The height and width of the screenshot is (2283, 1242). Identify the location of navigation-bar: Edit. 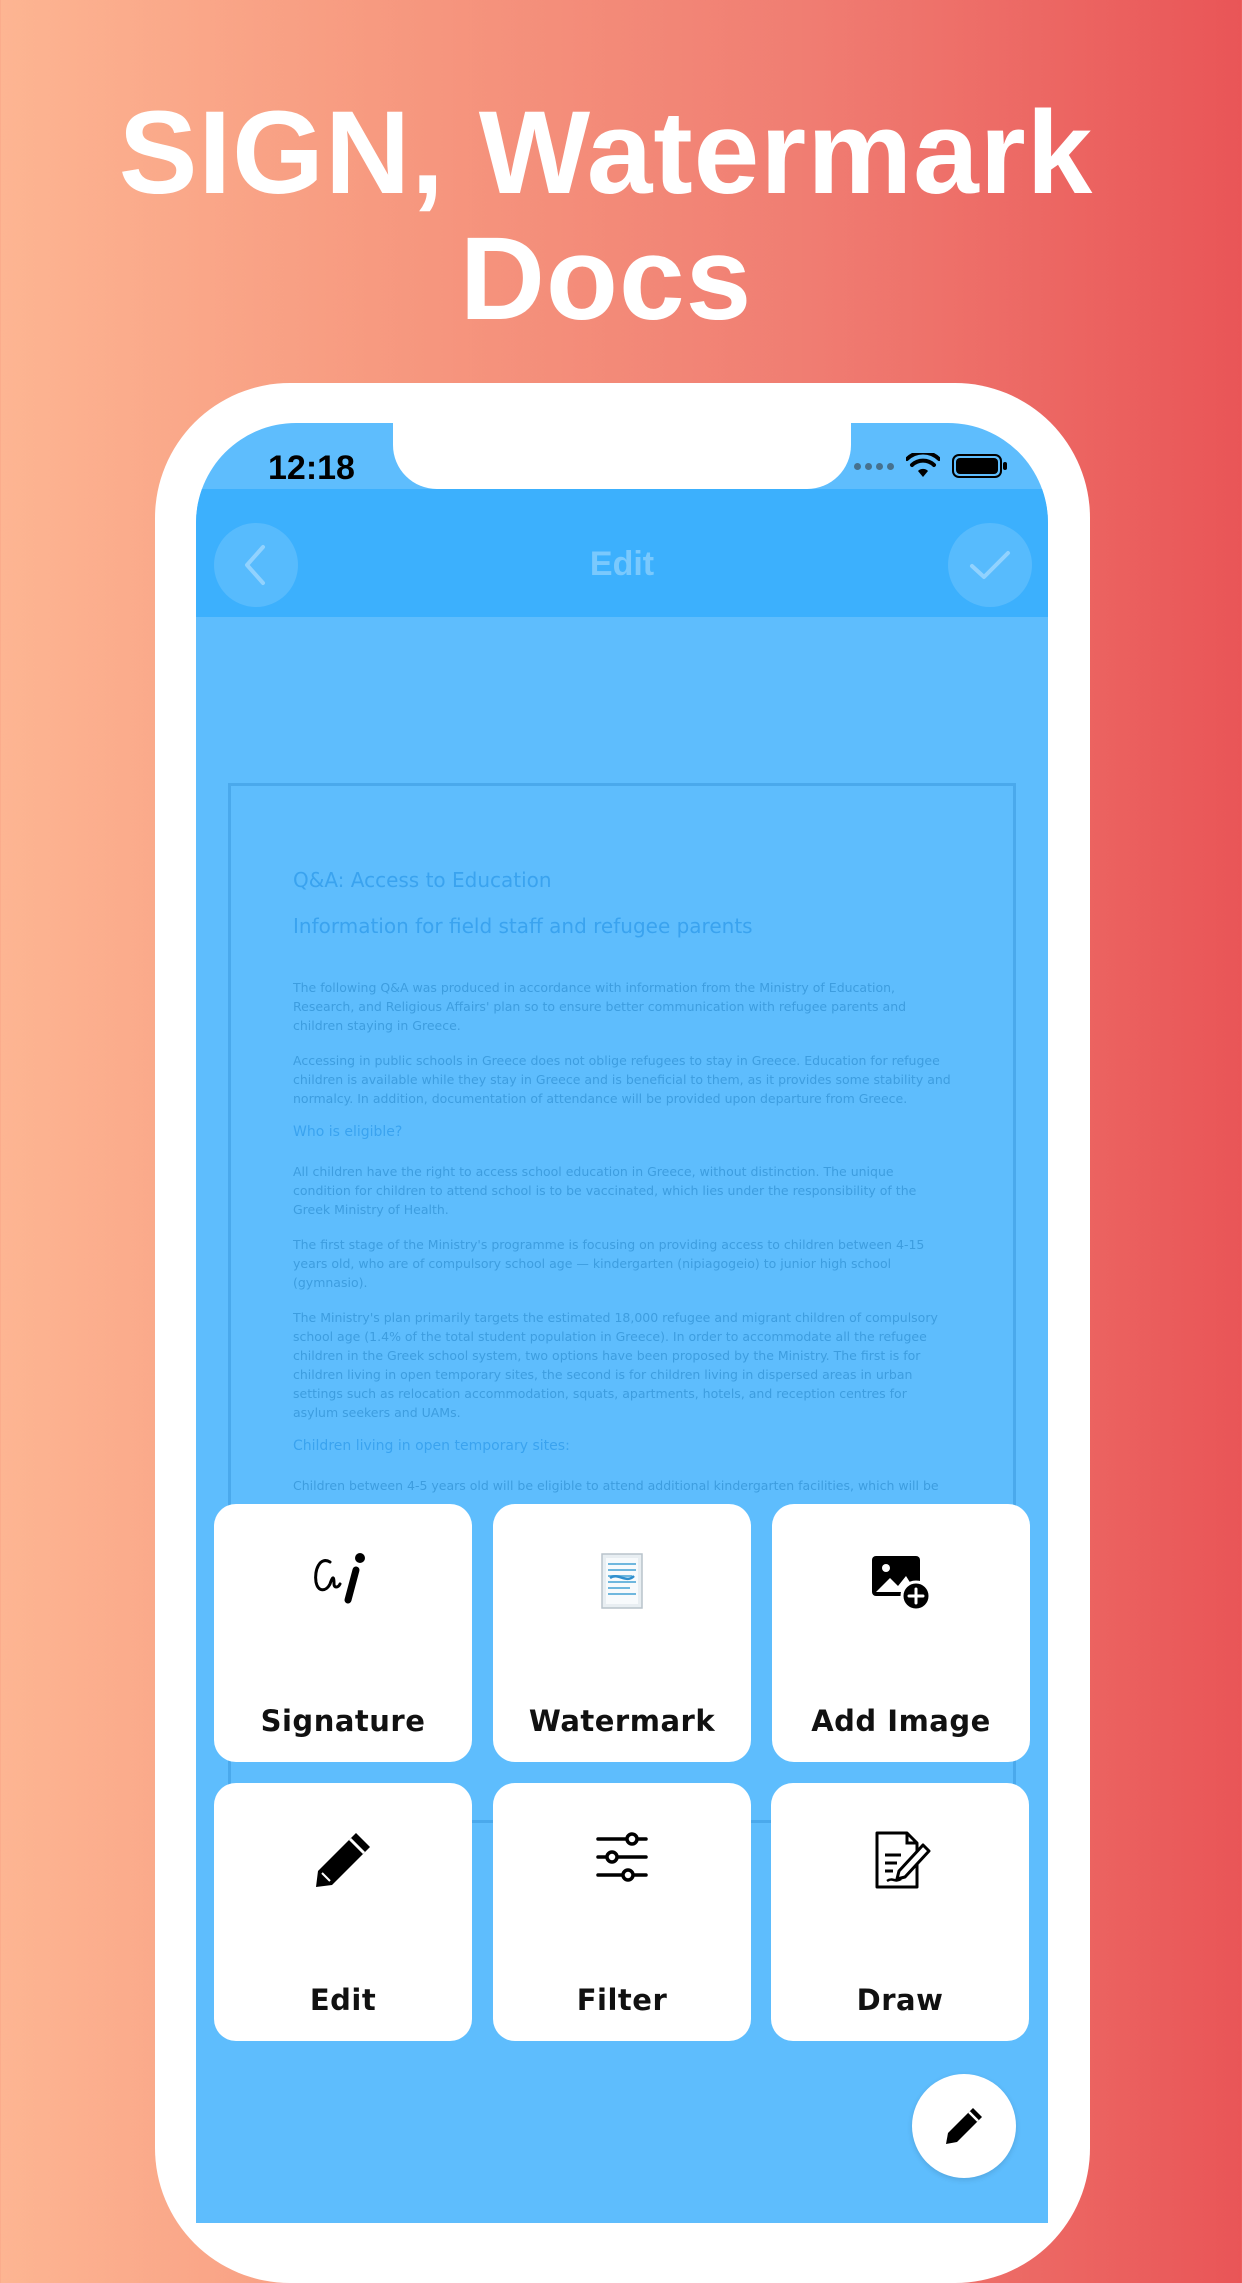
(622, 553).